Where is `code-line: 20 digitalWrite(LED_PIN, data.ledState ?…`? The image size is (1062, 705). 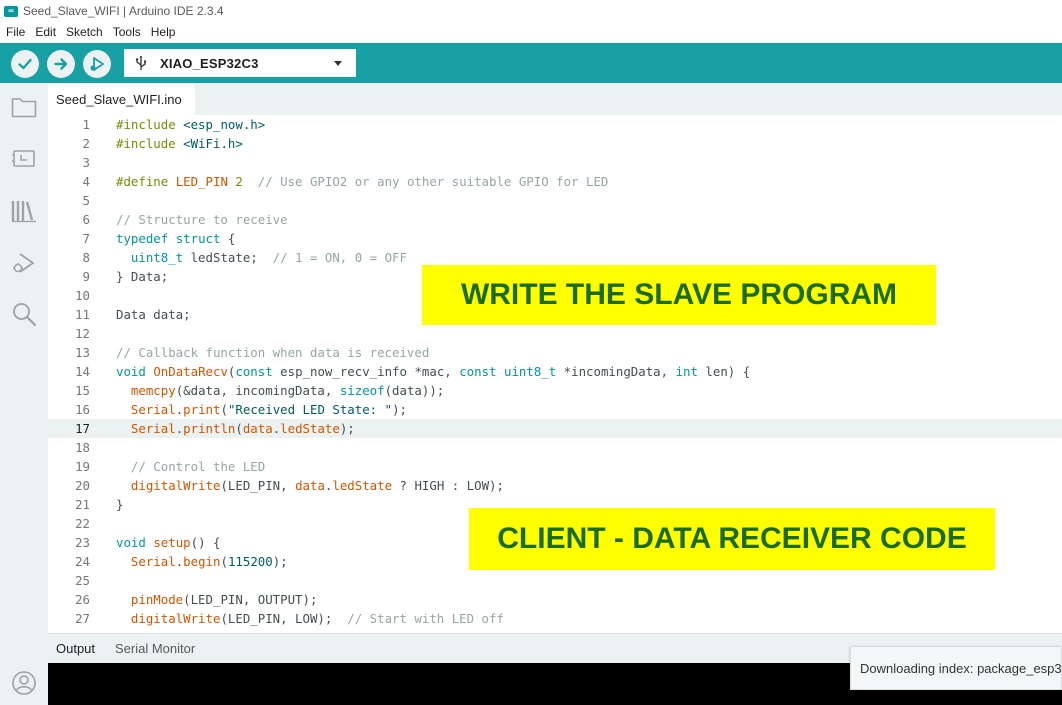
code-line: 20 digitalWrite(LED_PIN, data.ledState ?… is located at coordinates (555, 485).